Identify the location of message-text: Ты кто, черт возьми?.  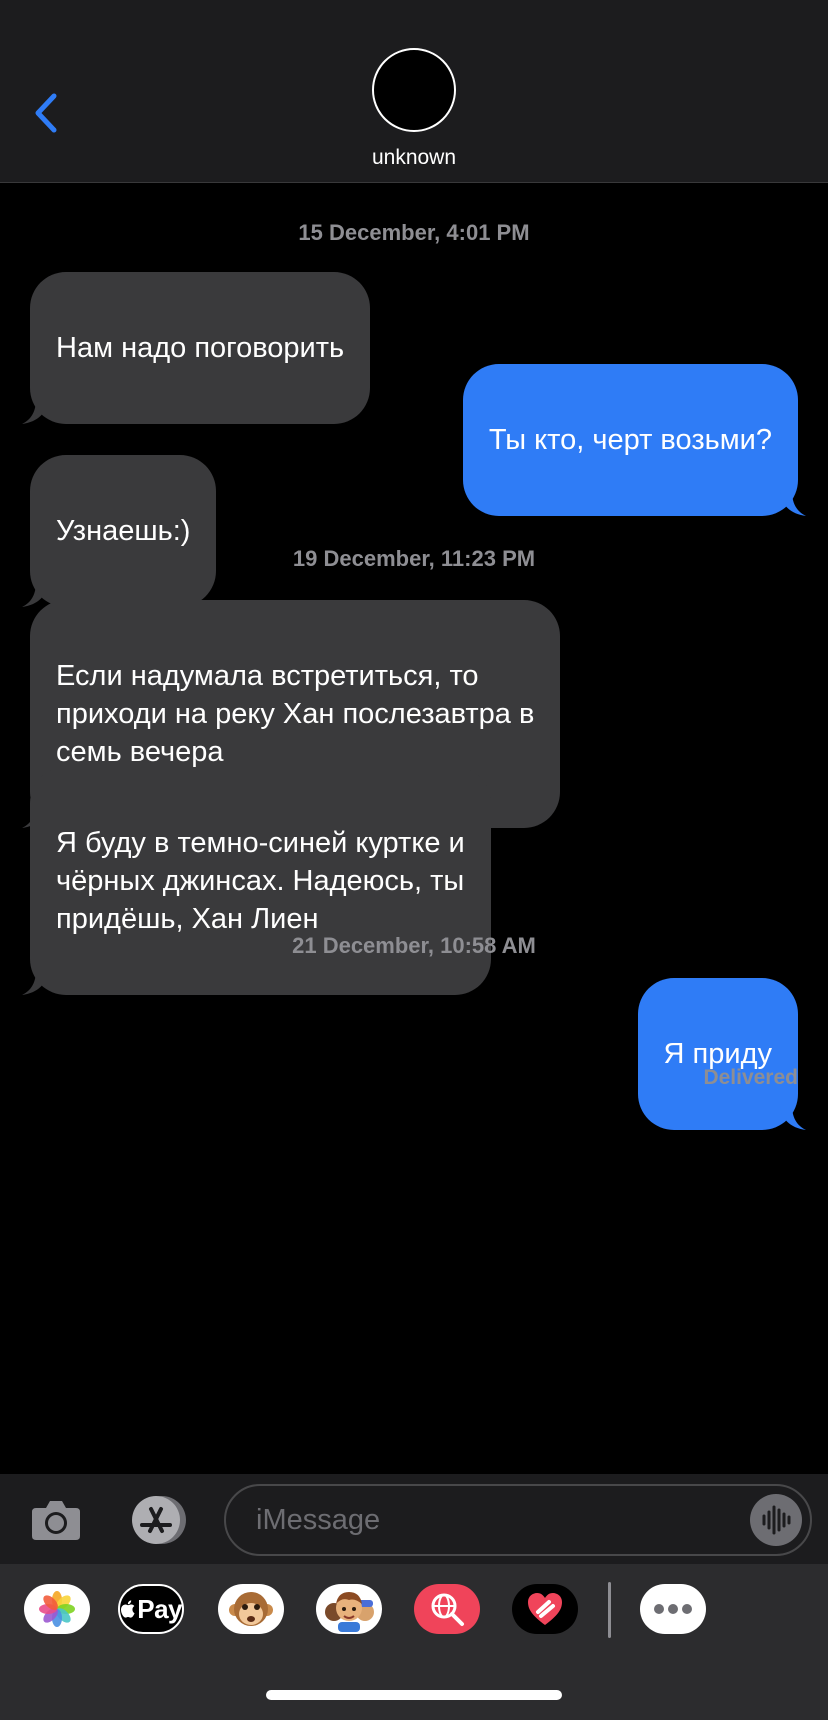
(630, 440).